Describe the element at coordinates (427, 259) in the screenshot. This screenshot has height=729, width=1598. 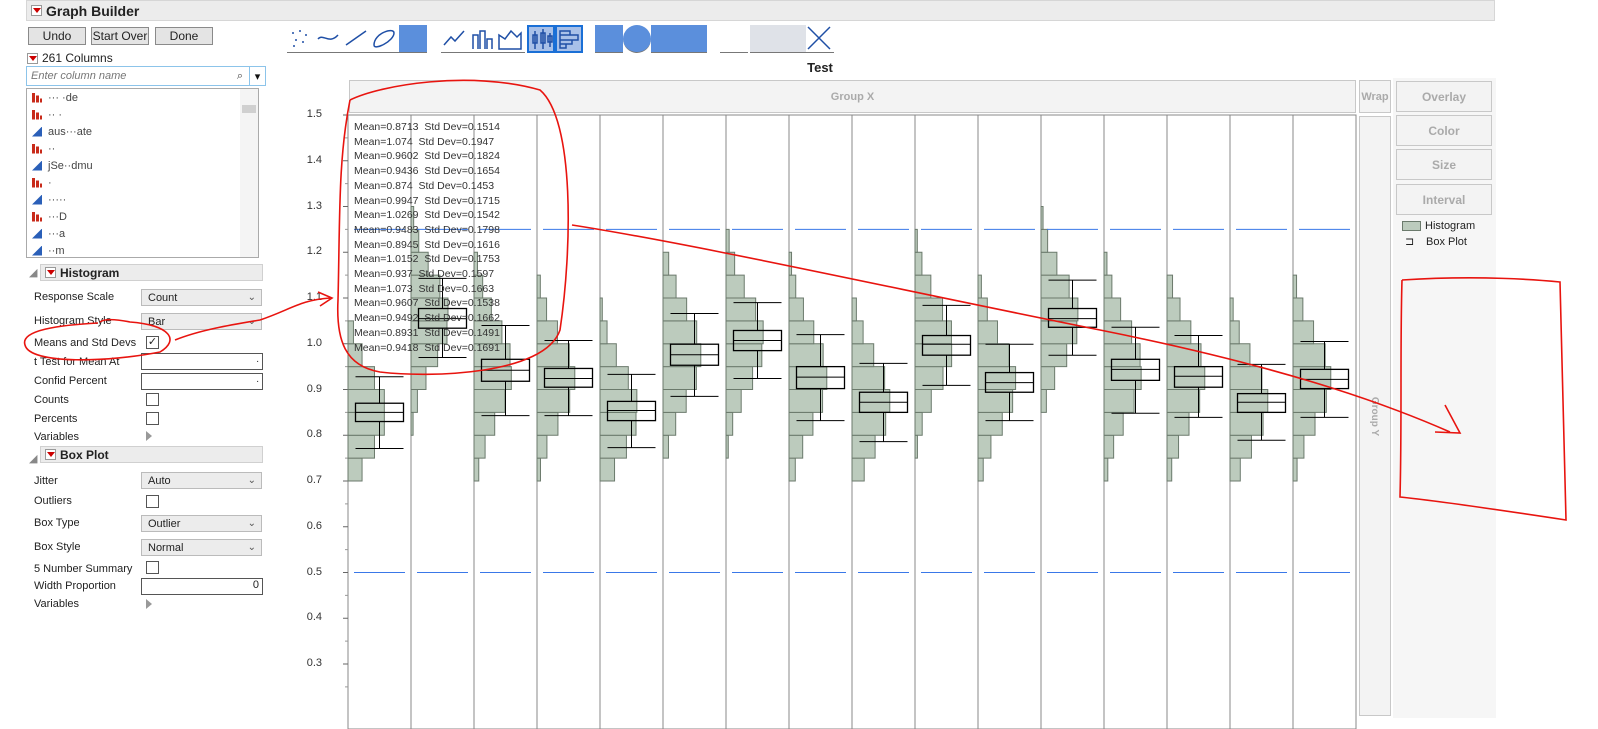
I see `mean-std-text: Mean=1.0152 Std Dev=0.1753` at that location.